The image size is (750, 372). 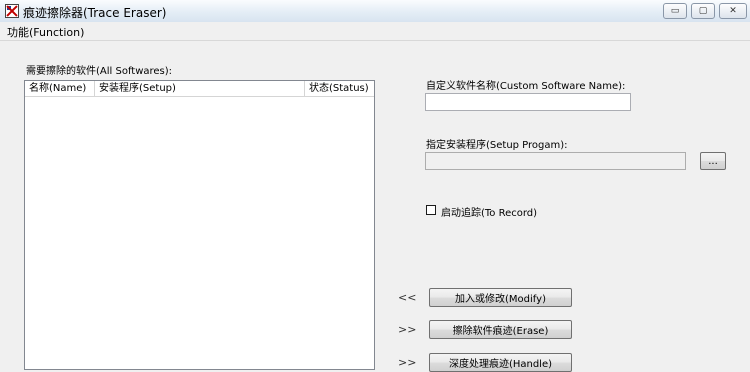 What do you see at coordinates (375, 31) in the screenshot?
I see `menu-bar: 功能(Function)` at bounding box center [375, 31].